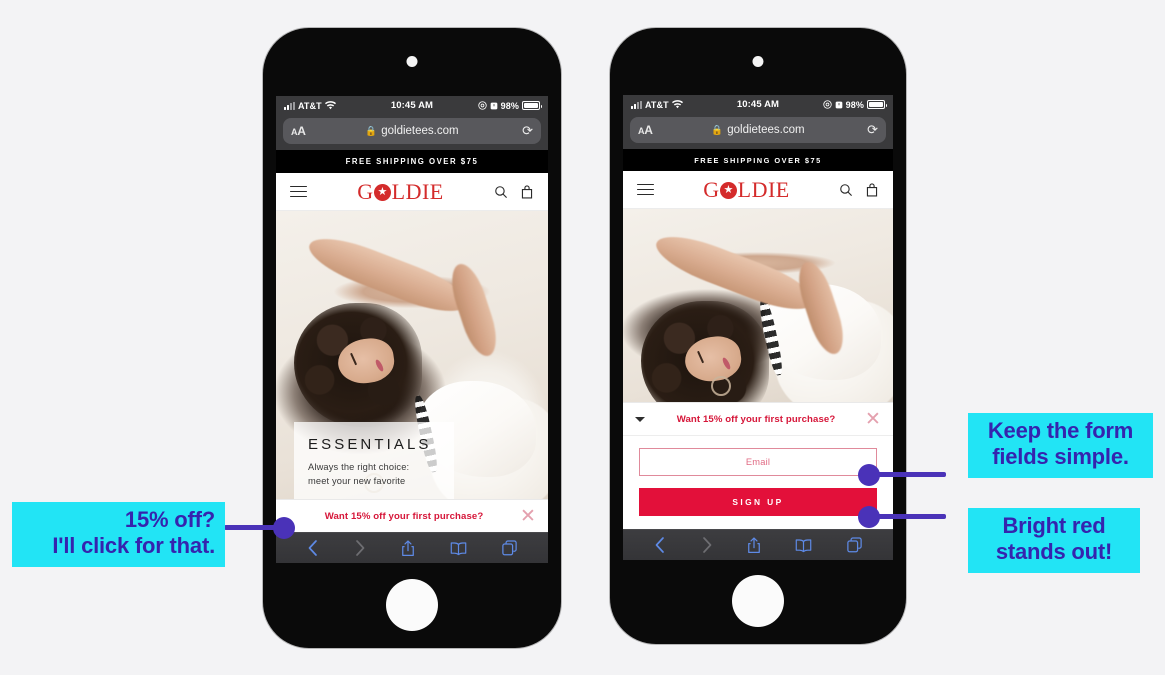 The height and width of the screenshot is (675, 1165). I want to click on hero-banner, so click(758, 305).